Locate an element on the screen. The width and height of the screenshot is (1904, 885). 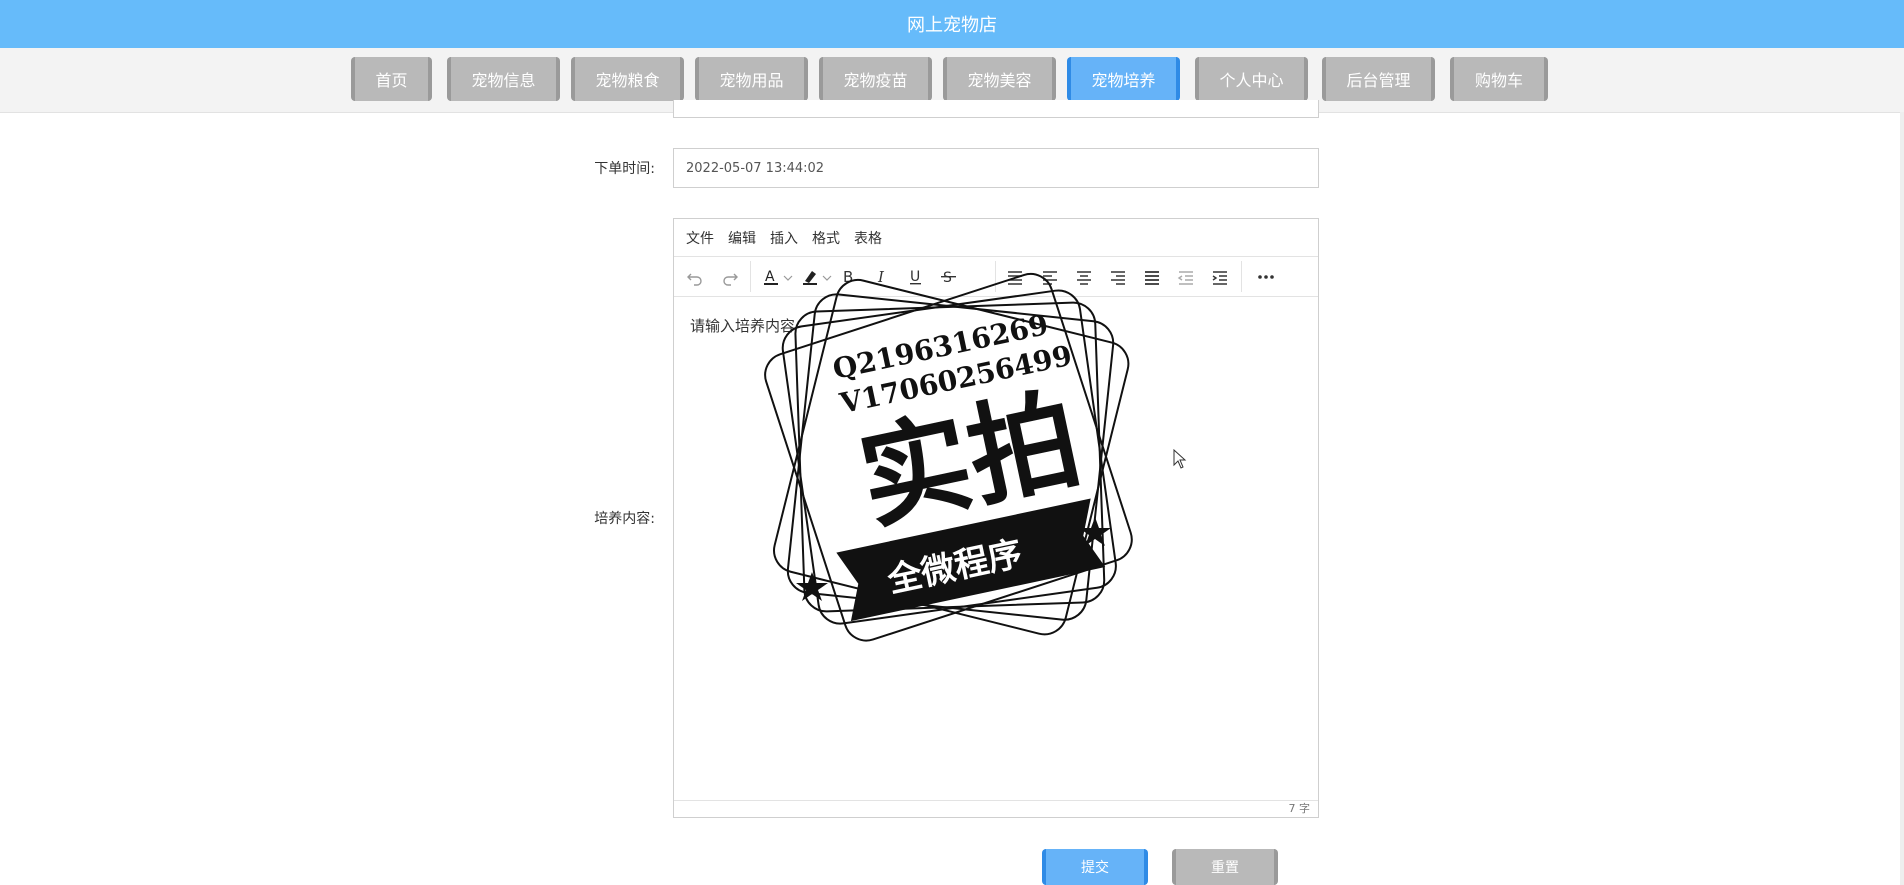
nav-item-pet-supplies: 宠物用品 is located at coordinates (751, 79).